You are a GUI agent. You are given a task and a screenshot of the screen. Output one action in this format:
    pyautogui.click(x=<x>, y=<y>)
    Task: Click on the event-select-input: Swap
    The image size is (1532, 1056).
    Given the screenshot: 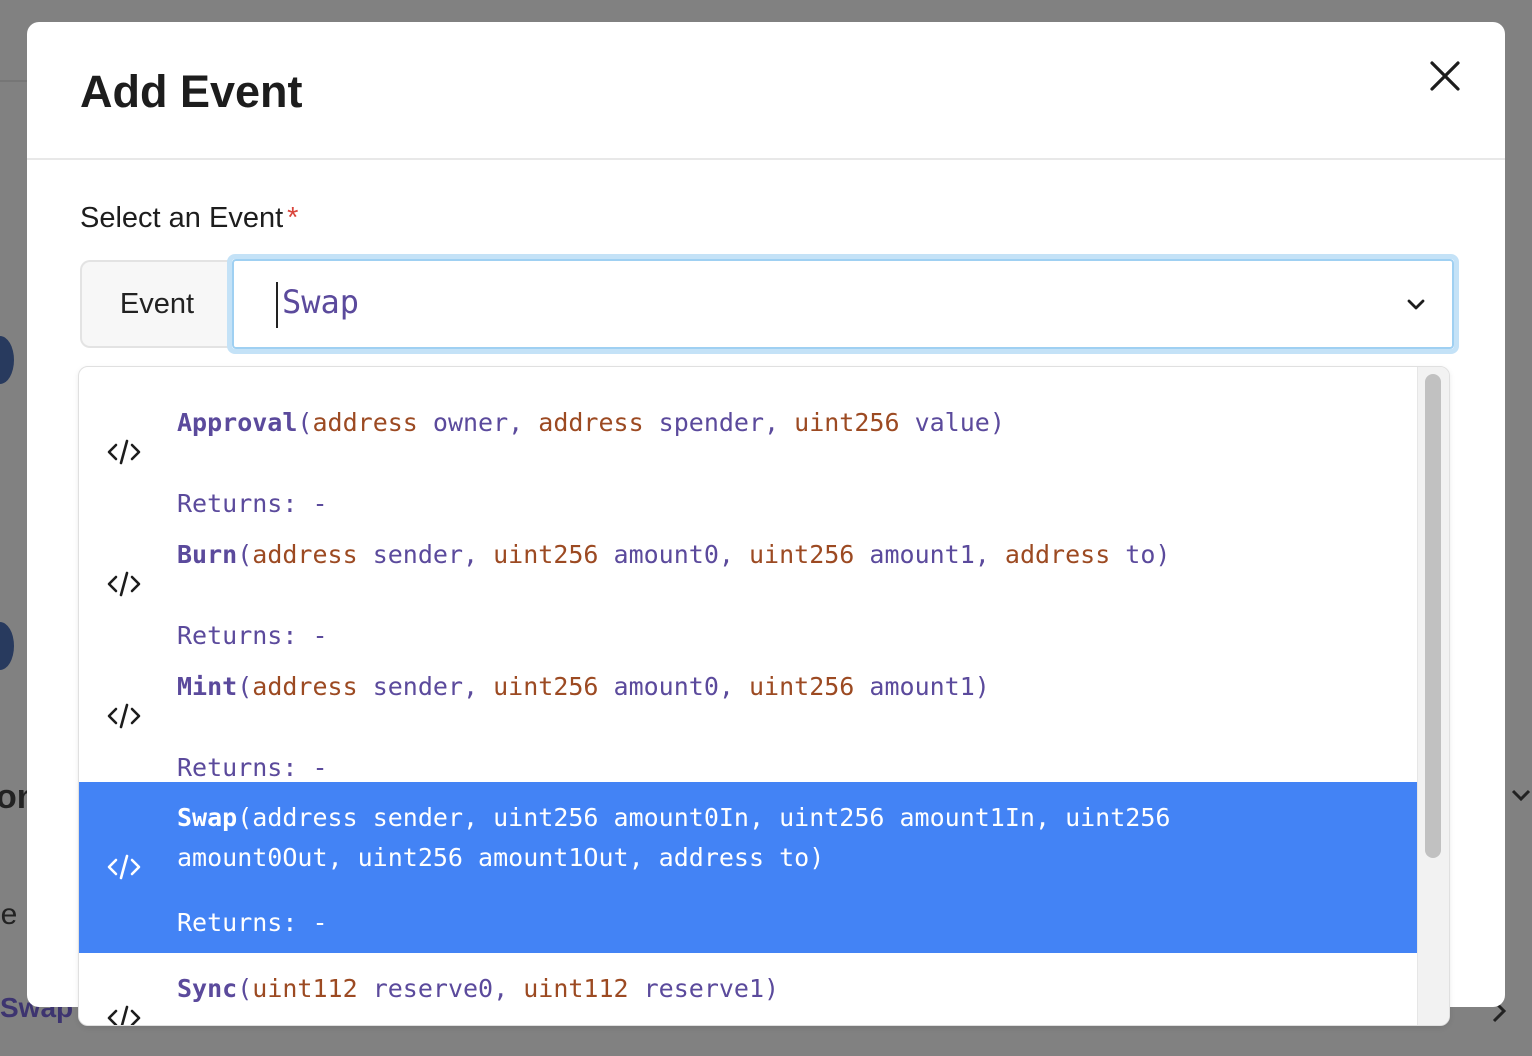 What is the action you would take?
    pyautogui.click(x=843, y=304)
    